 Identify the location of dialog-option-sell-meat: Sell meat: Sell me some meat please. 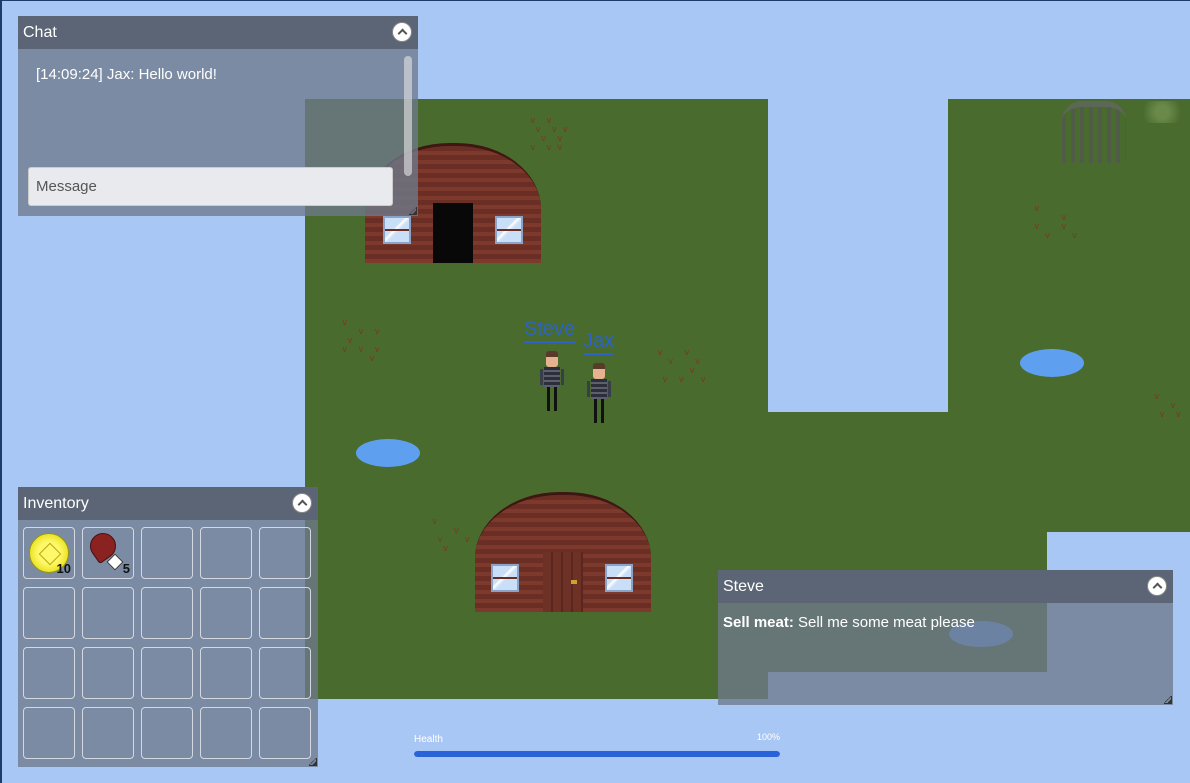
(849, 622).